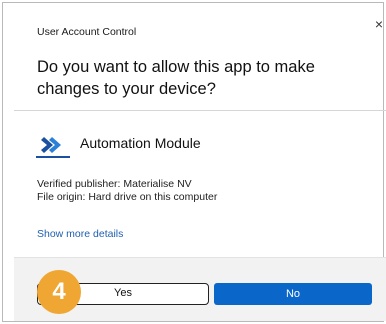  Describe the element at coordinates (114, 184) in the screenshot. I see `verified-publisher: Verified publisher: Materialise NV` at that location.